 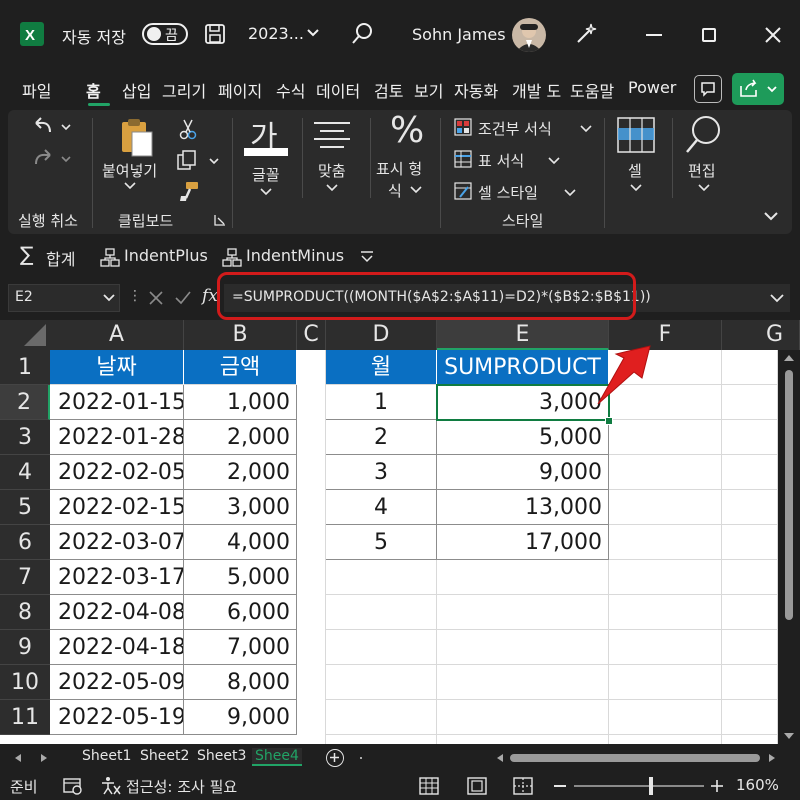 What do you see at coordinates (381, 437) in the screenshot?
I see `table-cell-month: 2` at bounding box center [381, 437].